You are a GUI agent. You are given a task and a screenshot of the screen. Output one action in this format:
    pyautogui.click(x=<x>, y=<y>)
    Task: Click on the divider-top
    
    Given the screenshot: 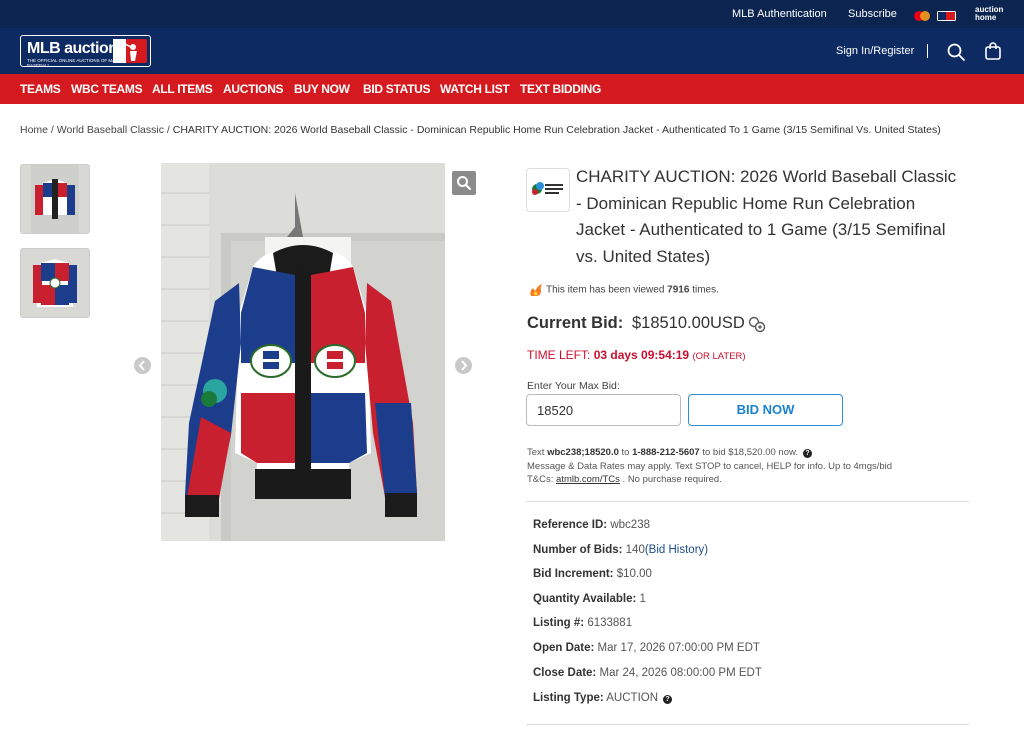 What is the action you would take?
    pyautogui.click(x=747, y=501)
    